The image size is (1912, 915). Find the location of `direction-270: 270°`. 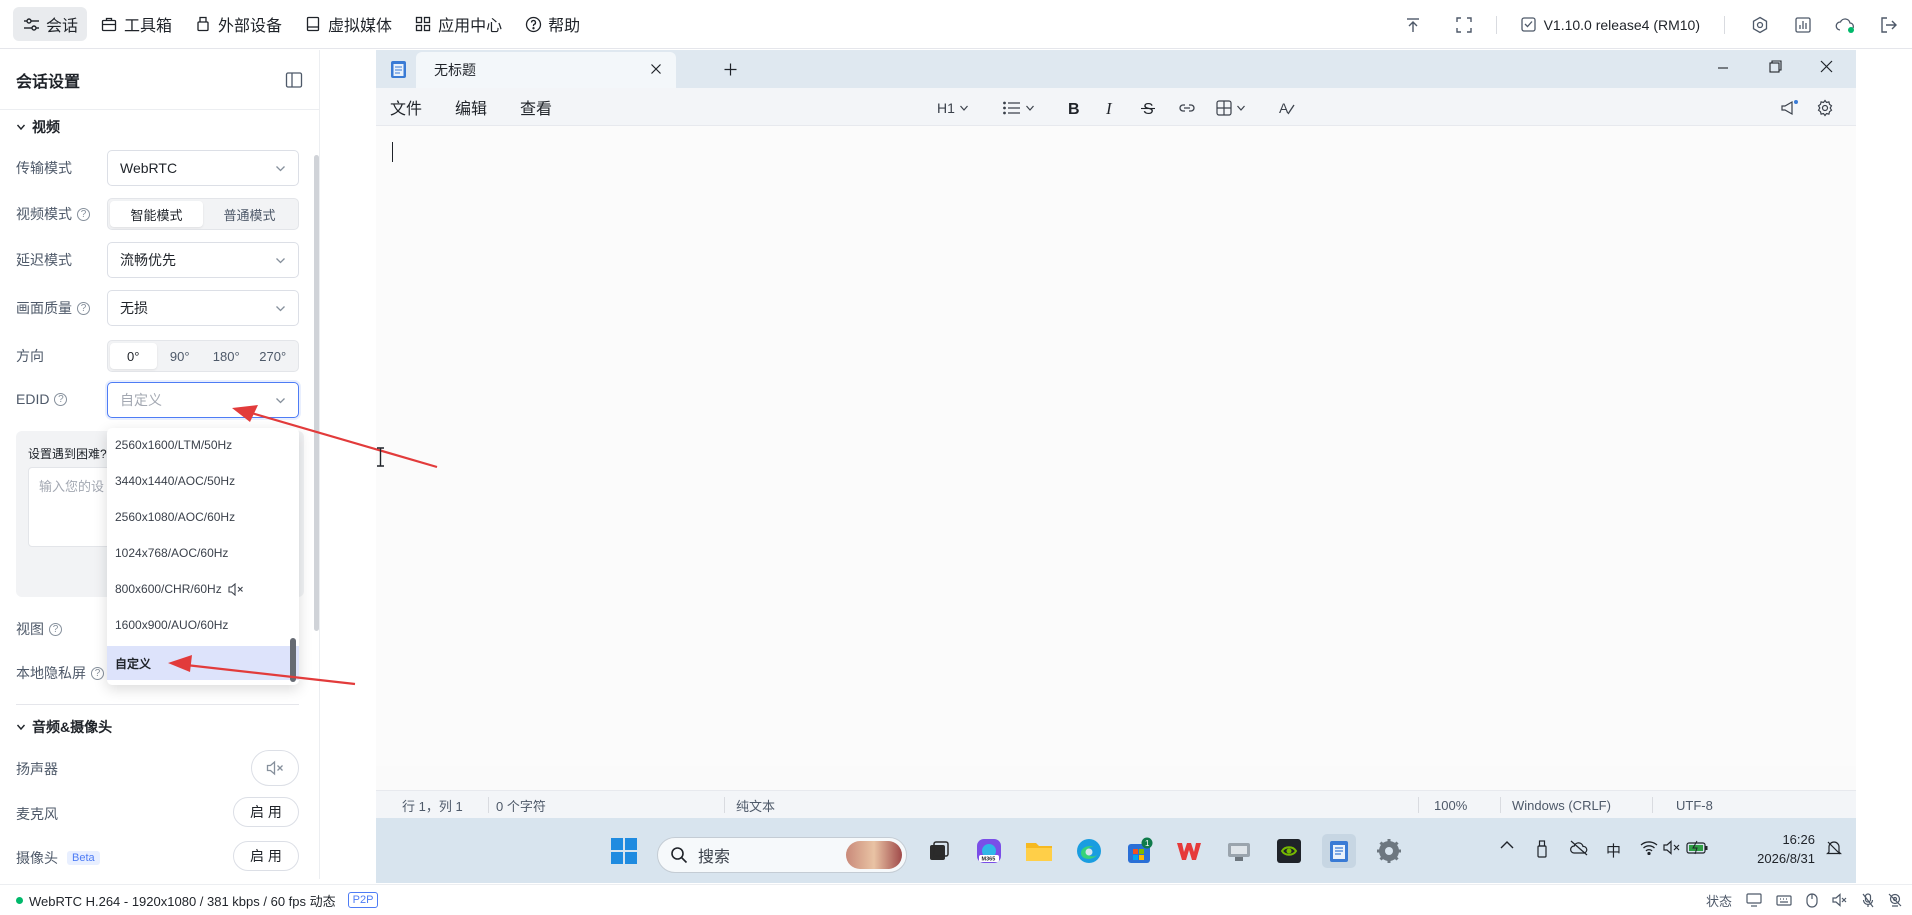

direction-270: 270° is located at coordinates (273, 356).